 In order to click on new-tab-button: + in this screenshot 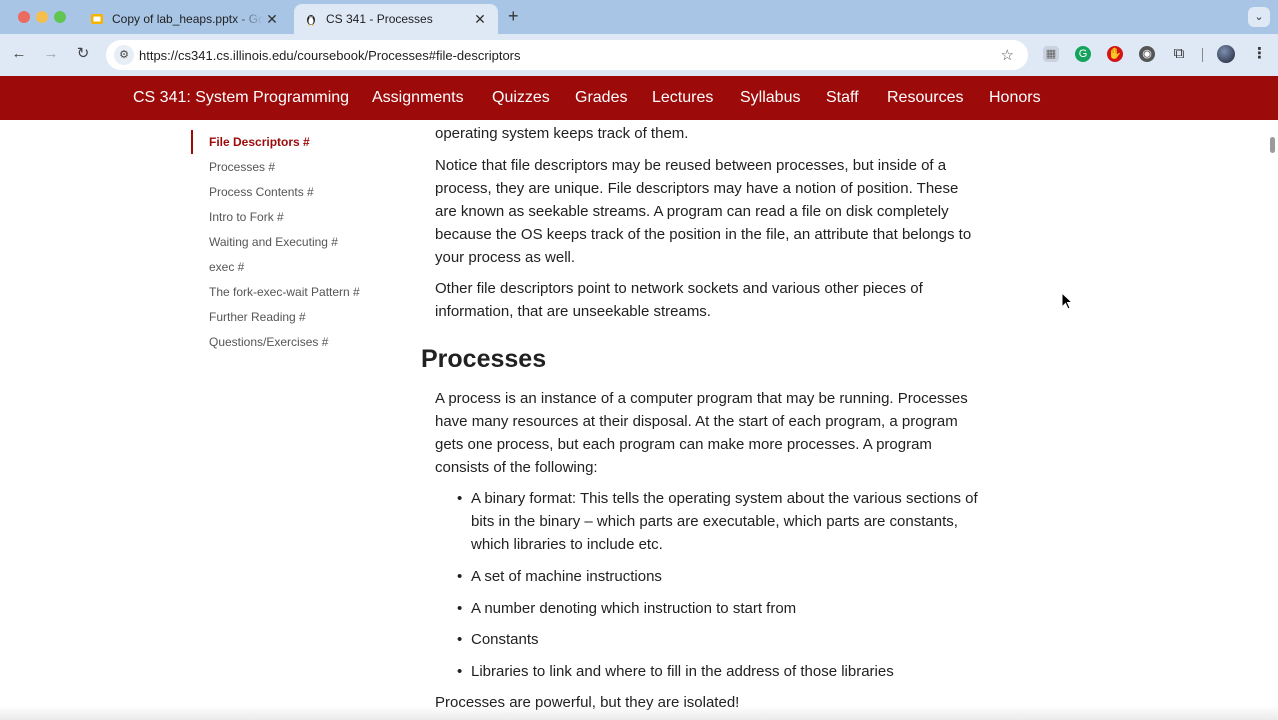, I will do `click(513, 16)`.